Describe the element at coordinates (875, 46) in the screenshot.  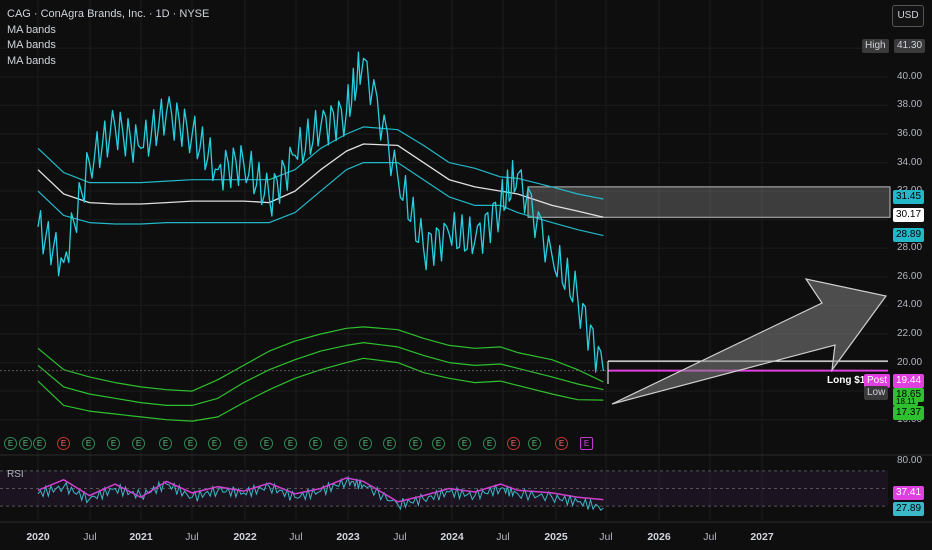
I see `high-label: High` at that location.